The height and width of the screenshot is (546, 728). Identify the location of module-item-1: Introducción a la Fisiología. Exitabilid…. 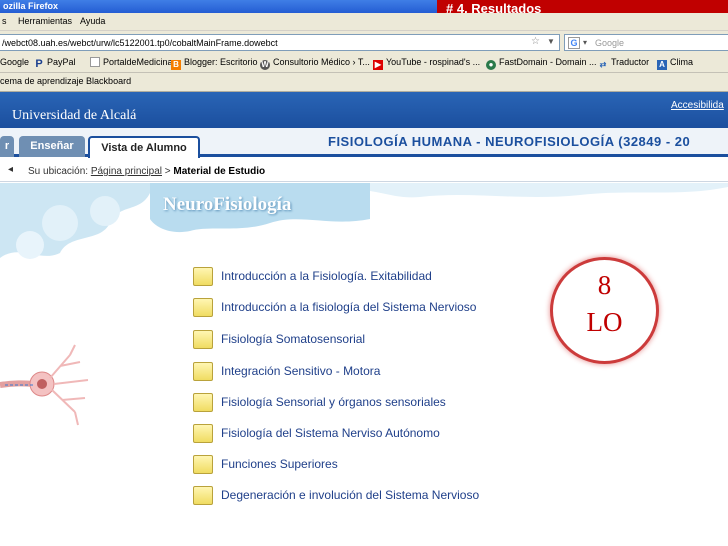
(353, 278).